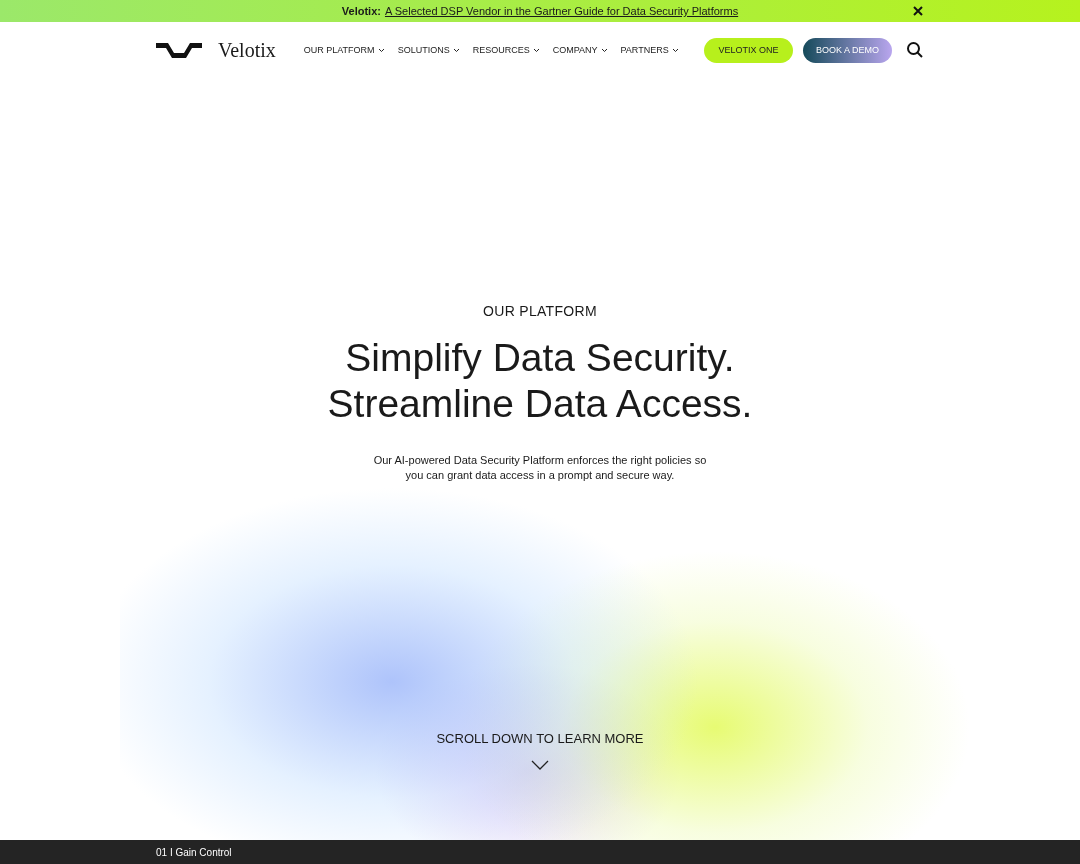 This screenshot has height=864, width=1080. I want to click on demo-button: BOOK A DEMO, so click(847, 50).